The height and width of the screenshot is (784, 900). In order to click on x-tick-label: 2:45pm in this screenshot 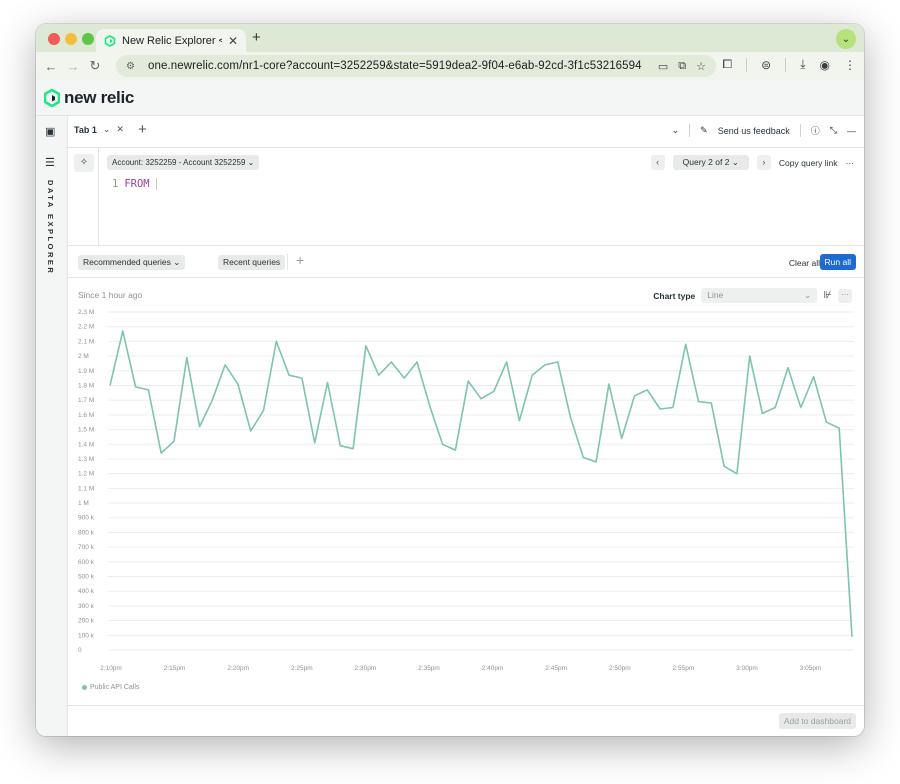, I will do `click(556, 668)`.